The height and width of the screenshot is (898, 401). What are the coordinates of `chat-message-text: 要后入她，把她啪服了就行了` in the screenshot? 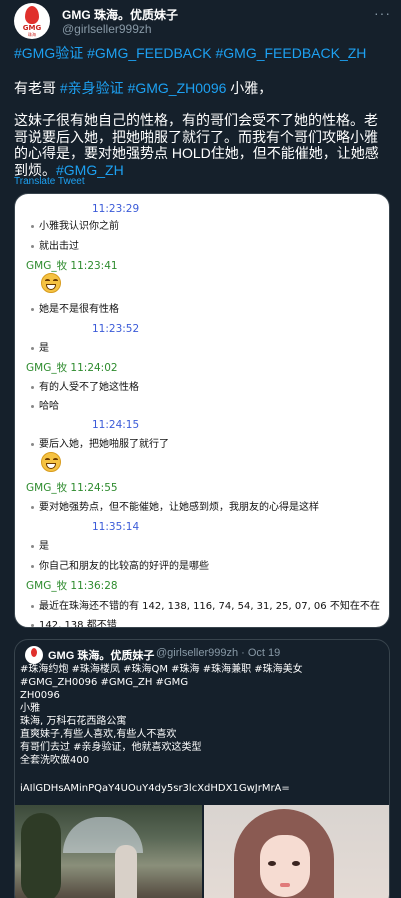 It's located at (100, 444).